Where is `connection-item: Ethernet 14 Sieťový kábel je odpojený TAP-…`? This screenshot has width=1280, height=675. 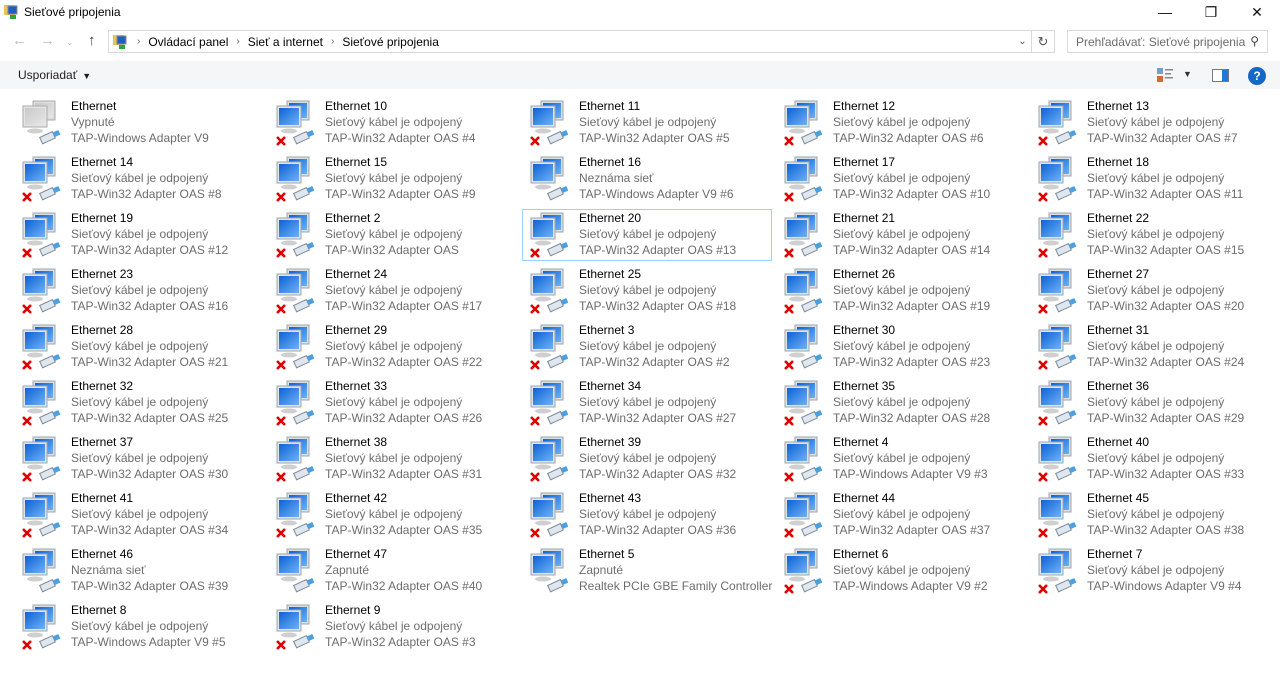
connection-item: Ethernet 14 Sieťový kábel je odpojený TAP-… is located at coordinates (139, 179).